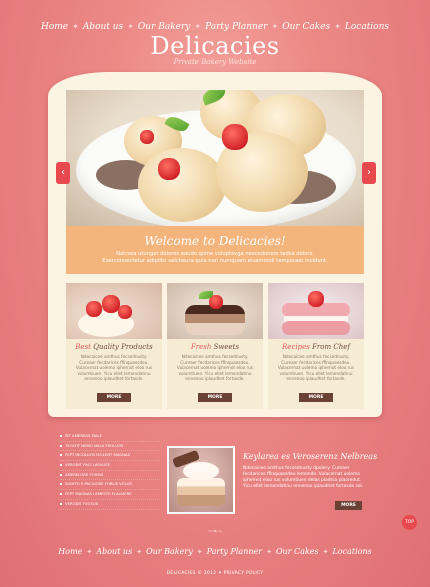 This screenshot has height=587, width=430. I want to click on quick-link-label: SIT AMEREAS MALE, so click(83, 435).